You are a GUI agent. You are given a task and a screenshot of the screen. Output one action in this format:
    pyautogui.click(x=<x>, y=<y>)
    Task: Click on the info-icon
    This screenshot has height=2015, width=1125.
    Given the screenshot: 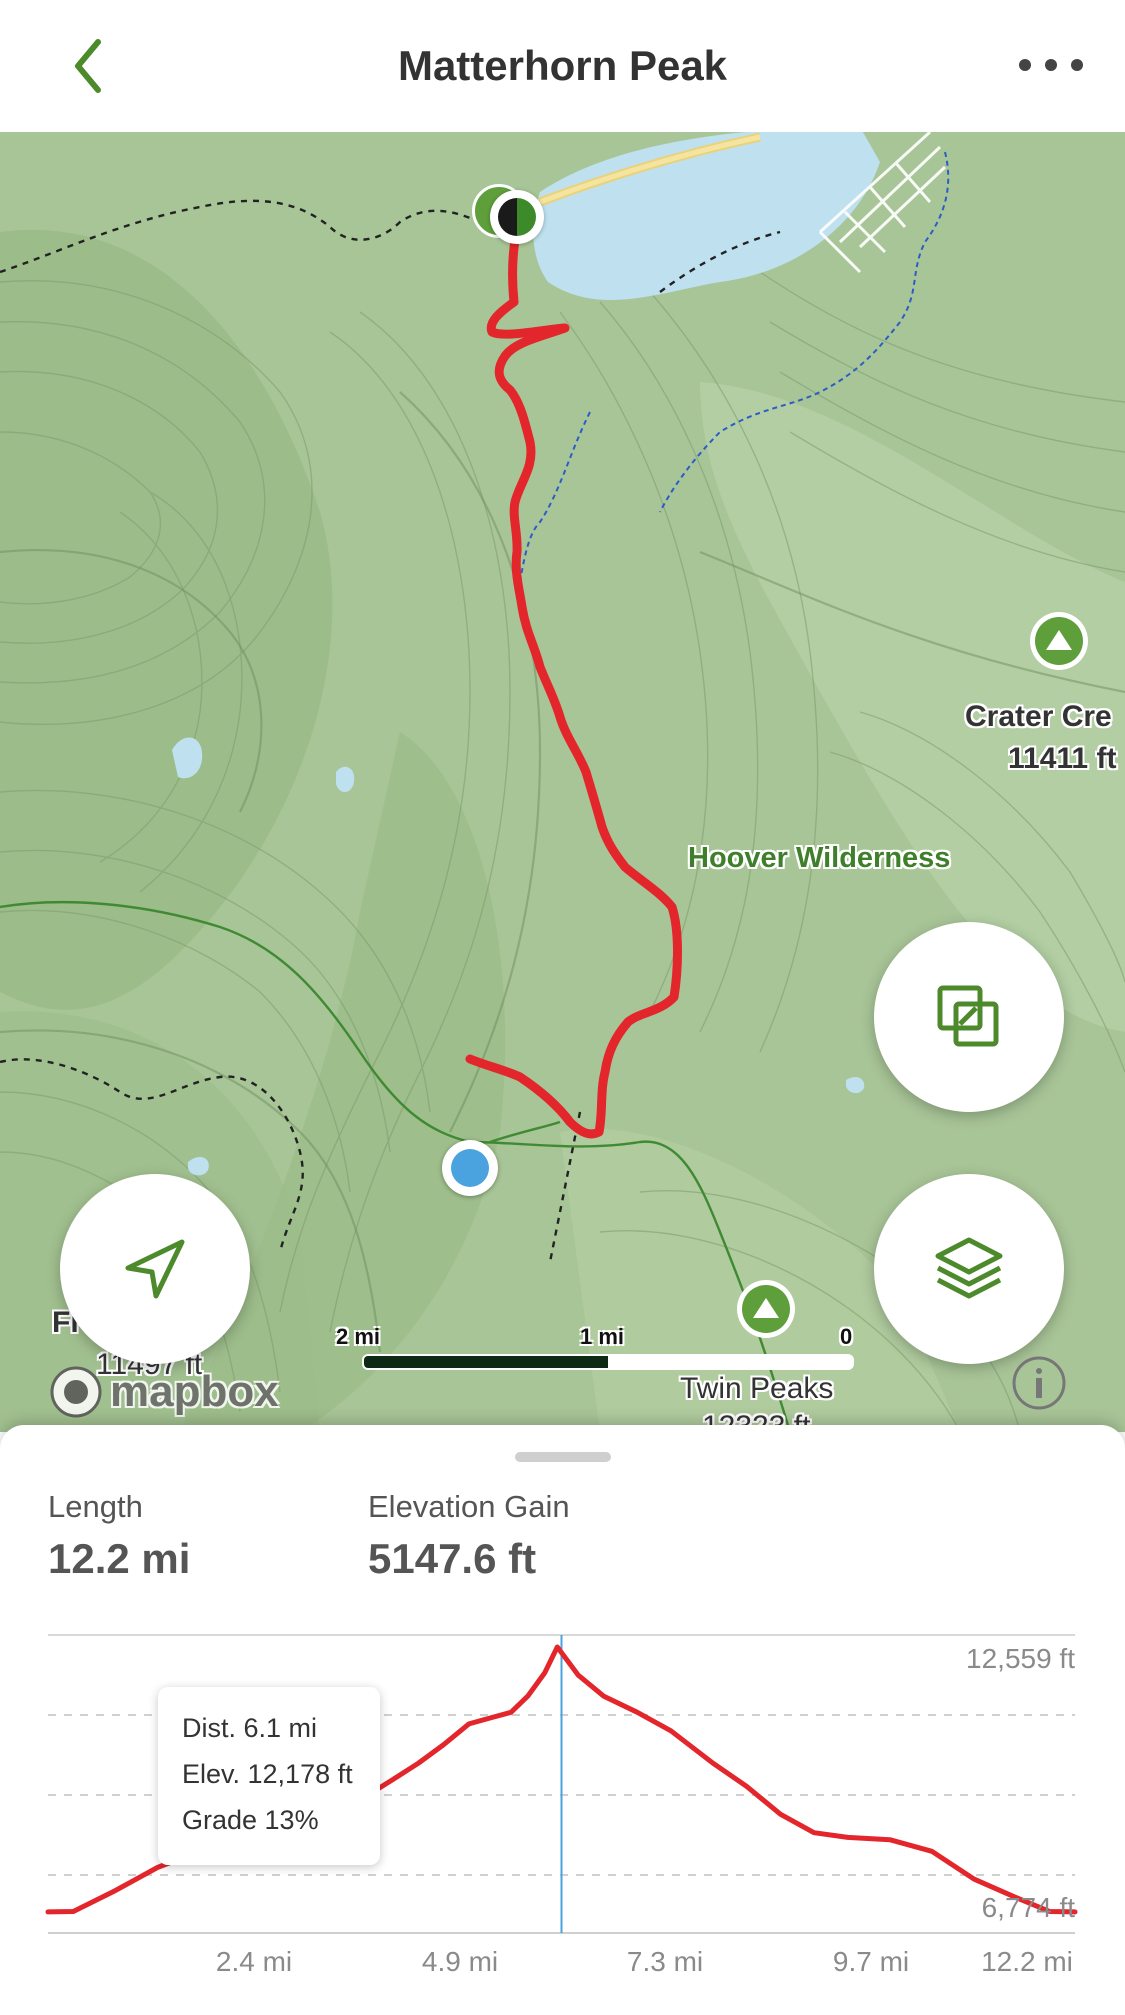 What is the action you would take?
    pyautogui.click(x=1039, y=1383)
    